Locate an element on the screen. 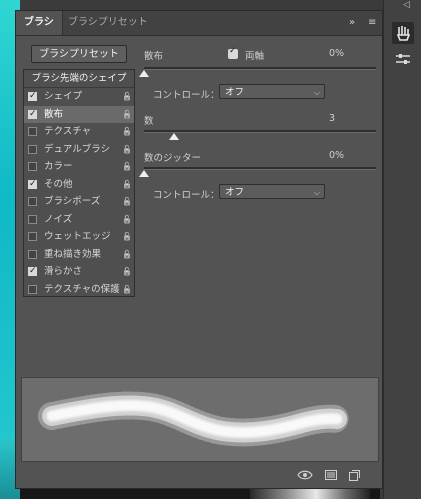 The width and height of the screenshot is (421, 499). setting-label: ウェットエッジ is located at coordinates (77, 236).